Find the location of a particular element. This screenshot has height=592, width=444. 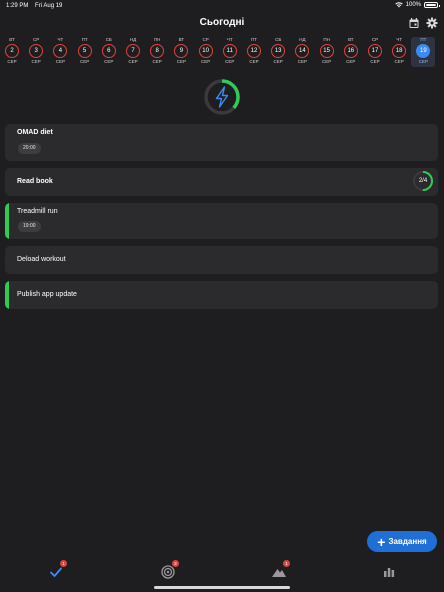

task-title: Publish app update is located at coordinates (47, 294).